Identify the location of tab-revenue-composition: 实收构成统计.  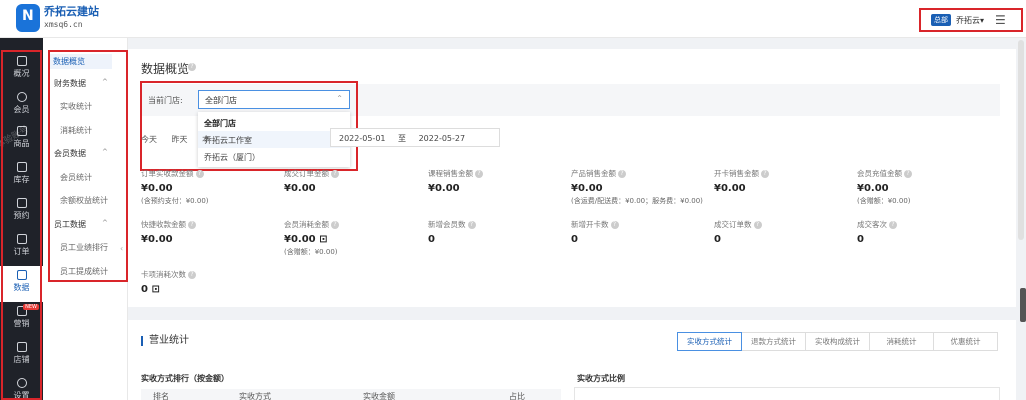
(837, 341).